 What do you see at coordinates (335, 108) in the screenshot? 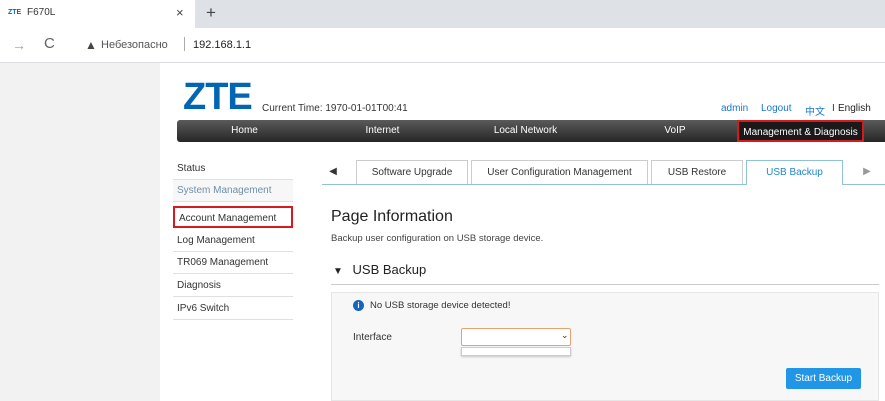
I see `current-time: Current Time: 1970-01-01T00:41` at bounding box center [335, 108].